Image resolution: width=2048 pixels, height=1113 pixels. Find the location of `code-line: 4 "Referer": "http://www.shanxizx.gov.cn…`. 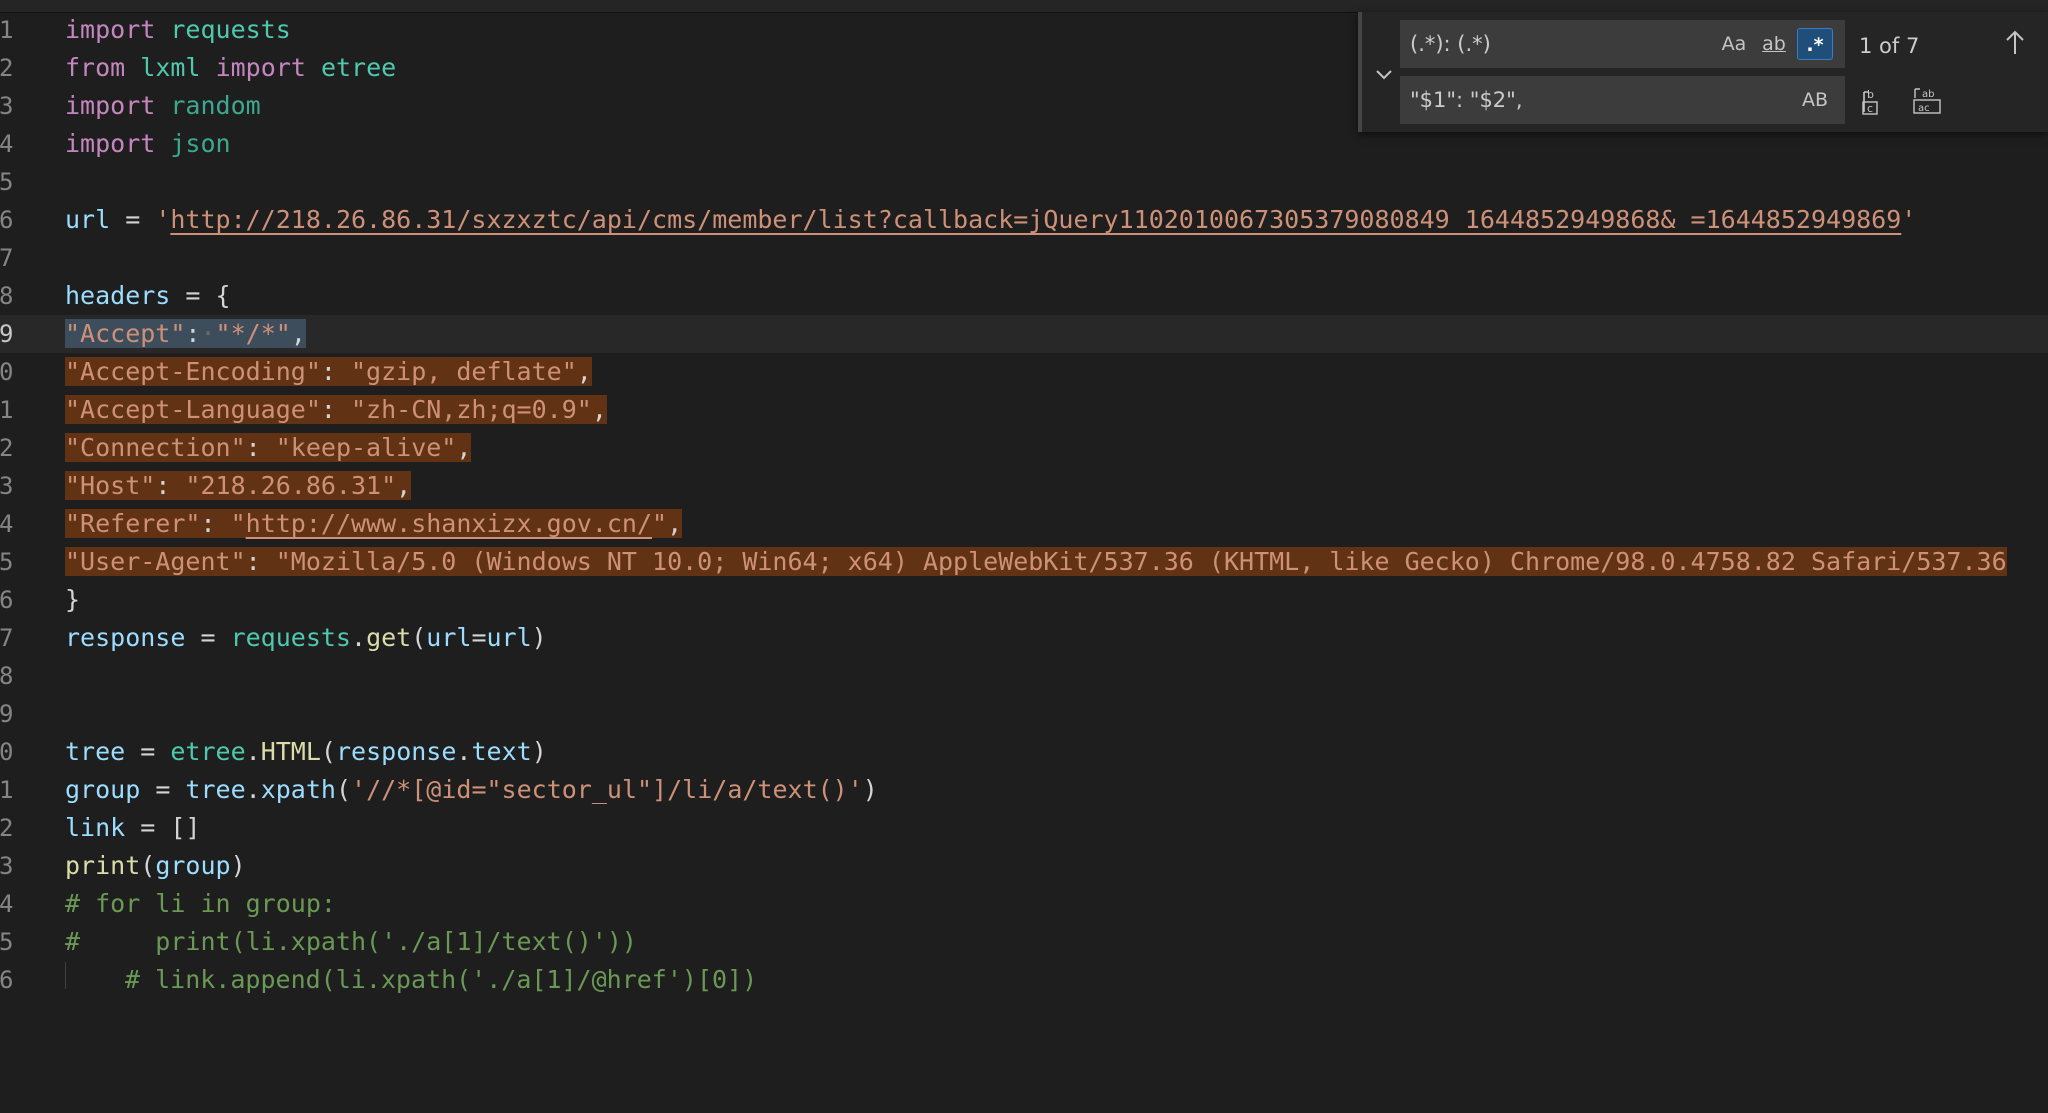

code-line: 4 "Referer": "http://www.shanxizx.gov.cn… is located at coordinates (1024, 524).